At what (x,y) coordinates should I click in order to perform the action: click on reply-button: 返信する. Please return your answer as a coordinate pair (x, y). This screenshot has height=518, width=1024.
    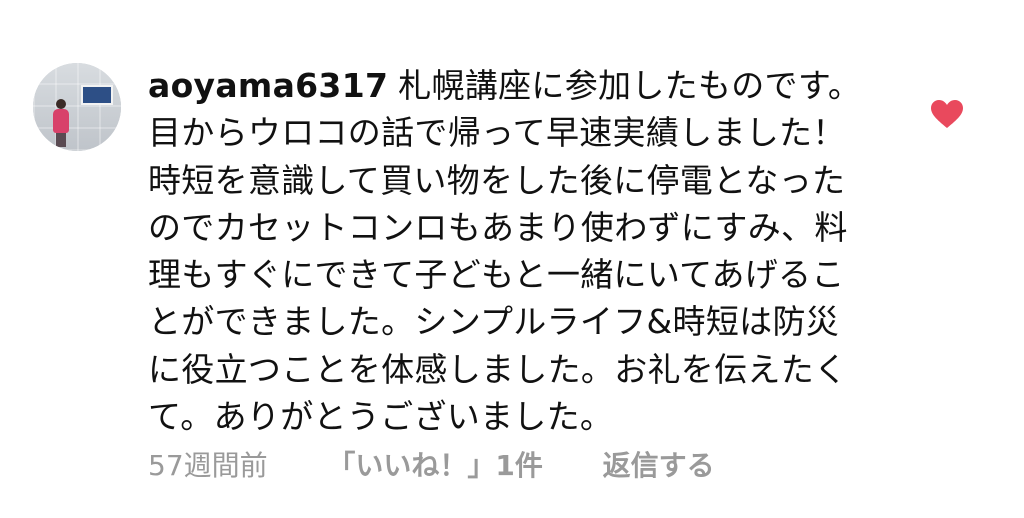
    Looking at the image, I should click on (659, 464).